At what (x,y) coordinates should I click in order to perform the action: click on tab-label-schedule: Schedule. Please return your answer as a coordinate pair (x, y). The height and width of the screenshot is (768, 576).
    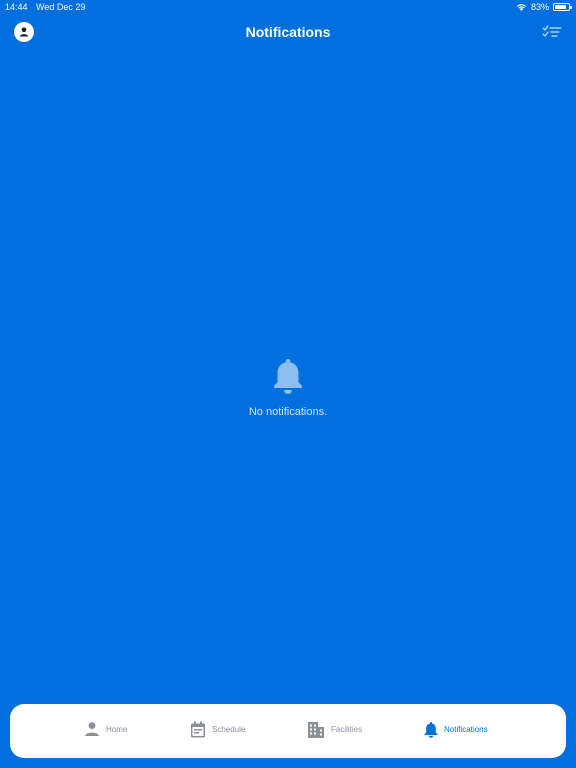
    Looking at the image, I should click on (229, 729).